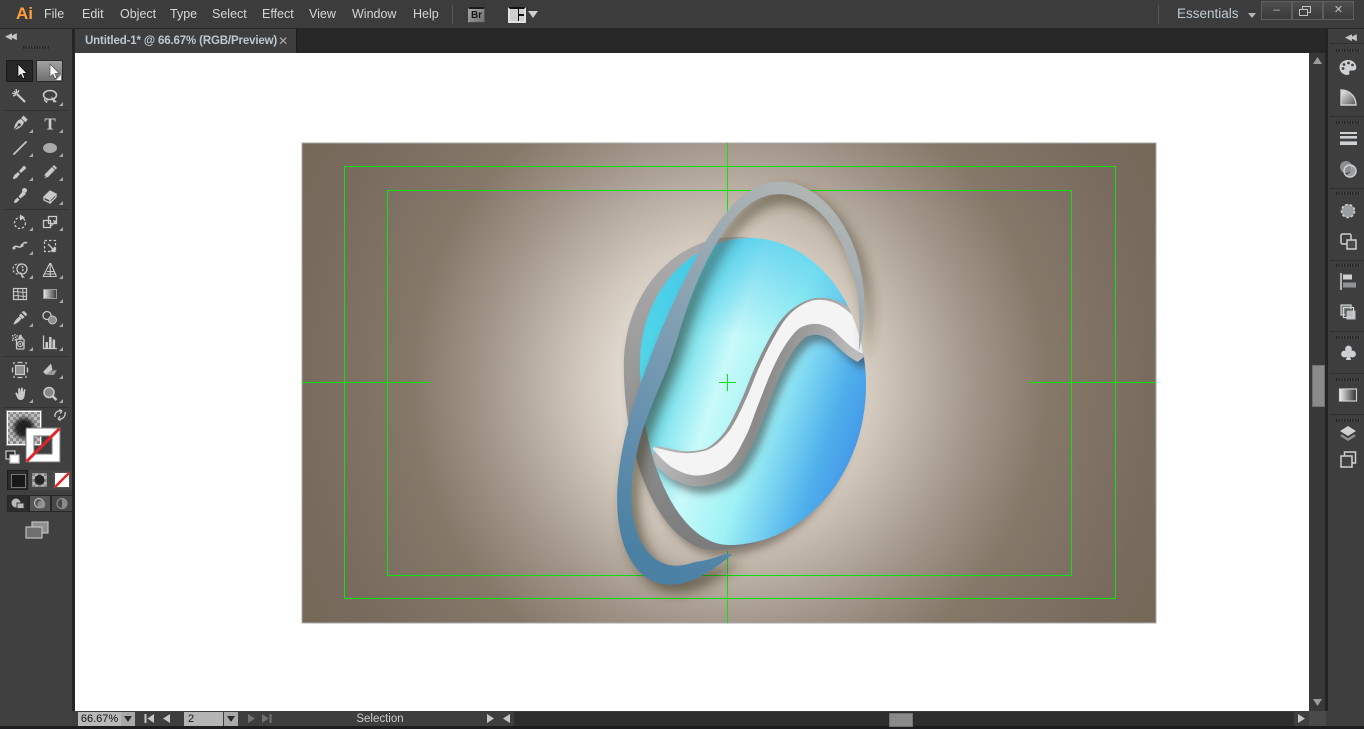 The image size is (1364, 729). What do you see at coordinates (50, 124) in the screenshot?
I see `svg-text: T` at bounding box center [50, 124].